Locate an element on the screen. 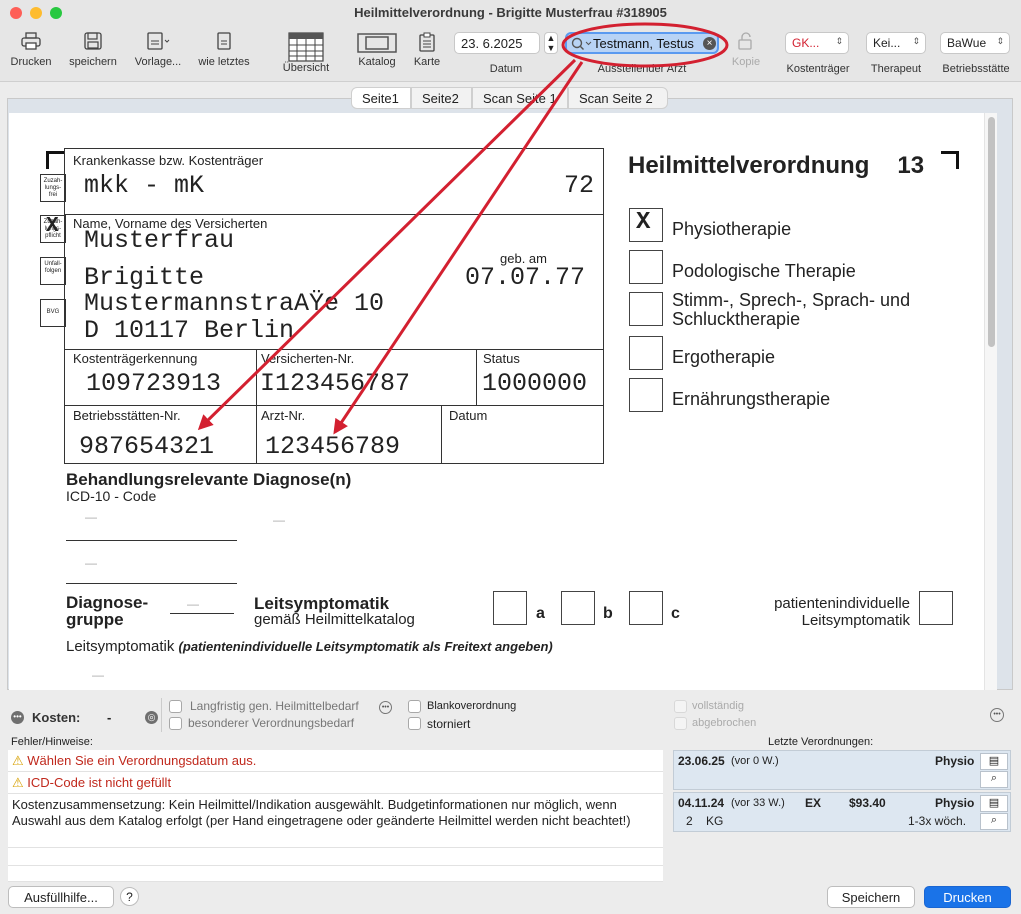 The width and height of the screenshot is (1021, 914). date-input: 23. 6.2025 is located at coordinates (497, 43).